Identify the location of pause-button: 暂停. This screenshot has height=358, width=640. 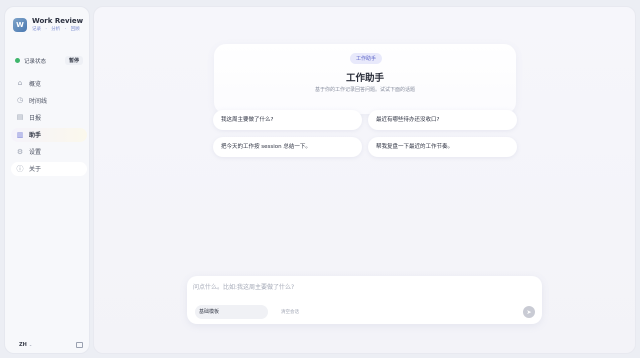
(73, 60).